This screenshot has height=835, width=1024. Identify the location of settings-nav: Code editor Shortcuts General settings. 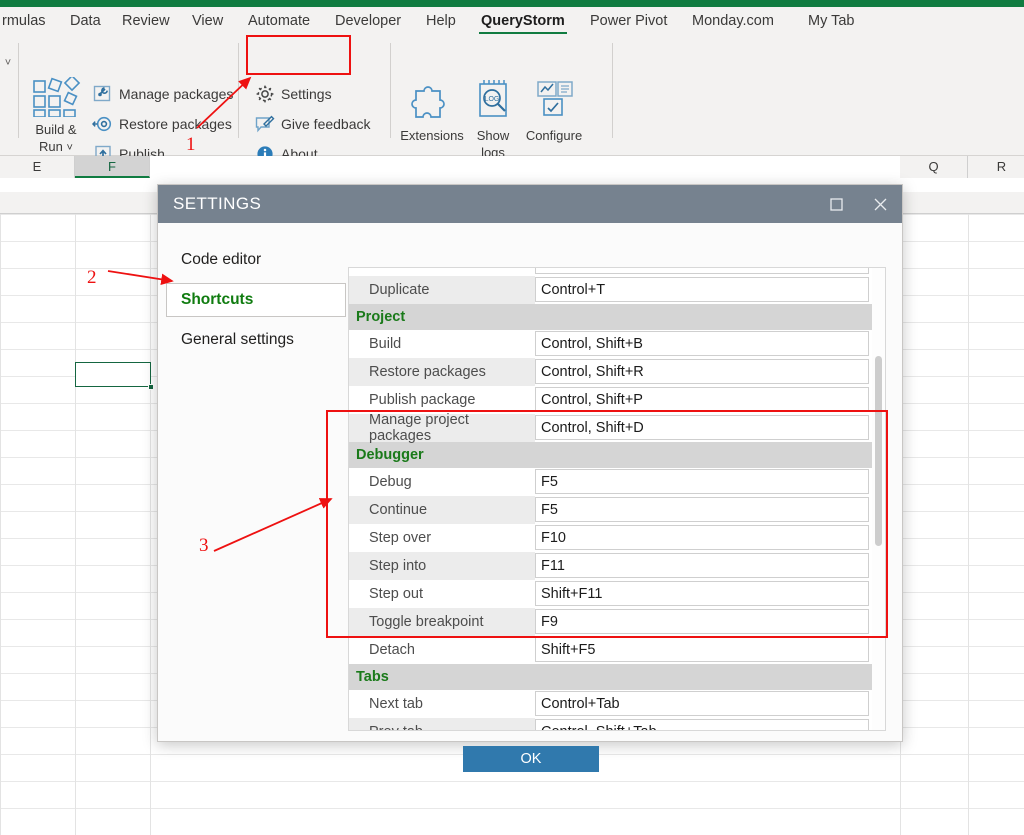
(256, 303).